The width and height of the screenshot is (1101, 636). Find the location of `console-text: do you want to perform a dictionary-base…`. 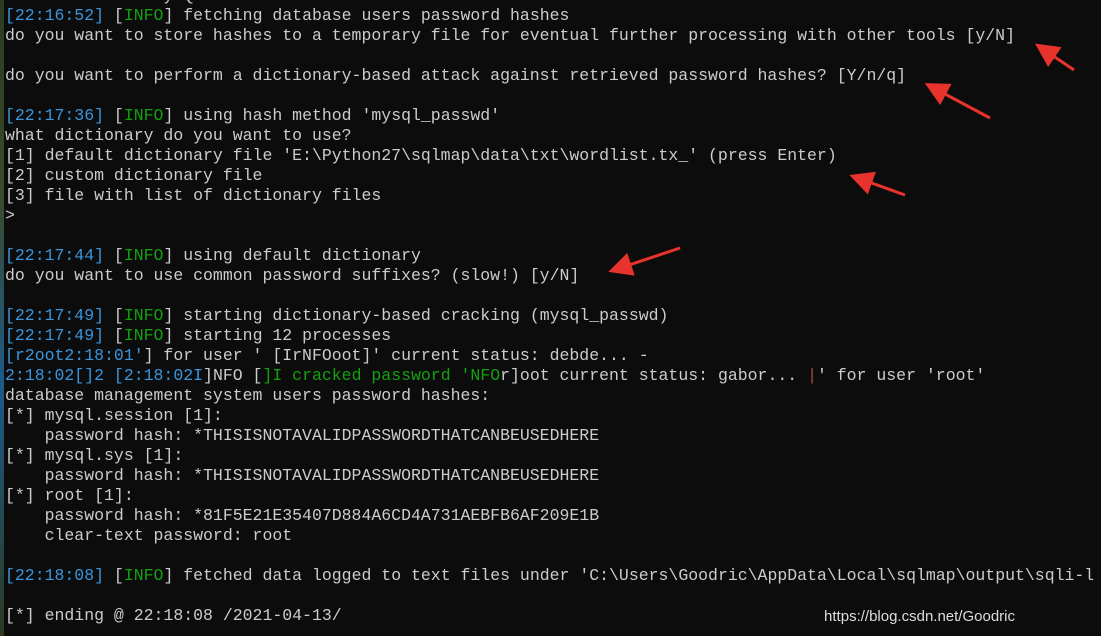

console-text: do you want to perform a dictionary-base… is located at coordinates (456, 75).